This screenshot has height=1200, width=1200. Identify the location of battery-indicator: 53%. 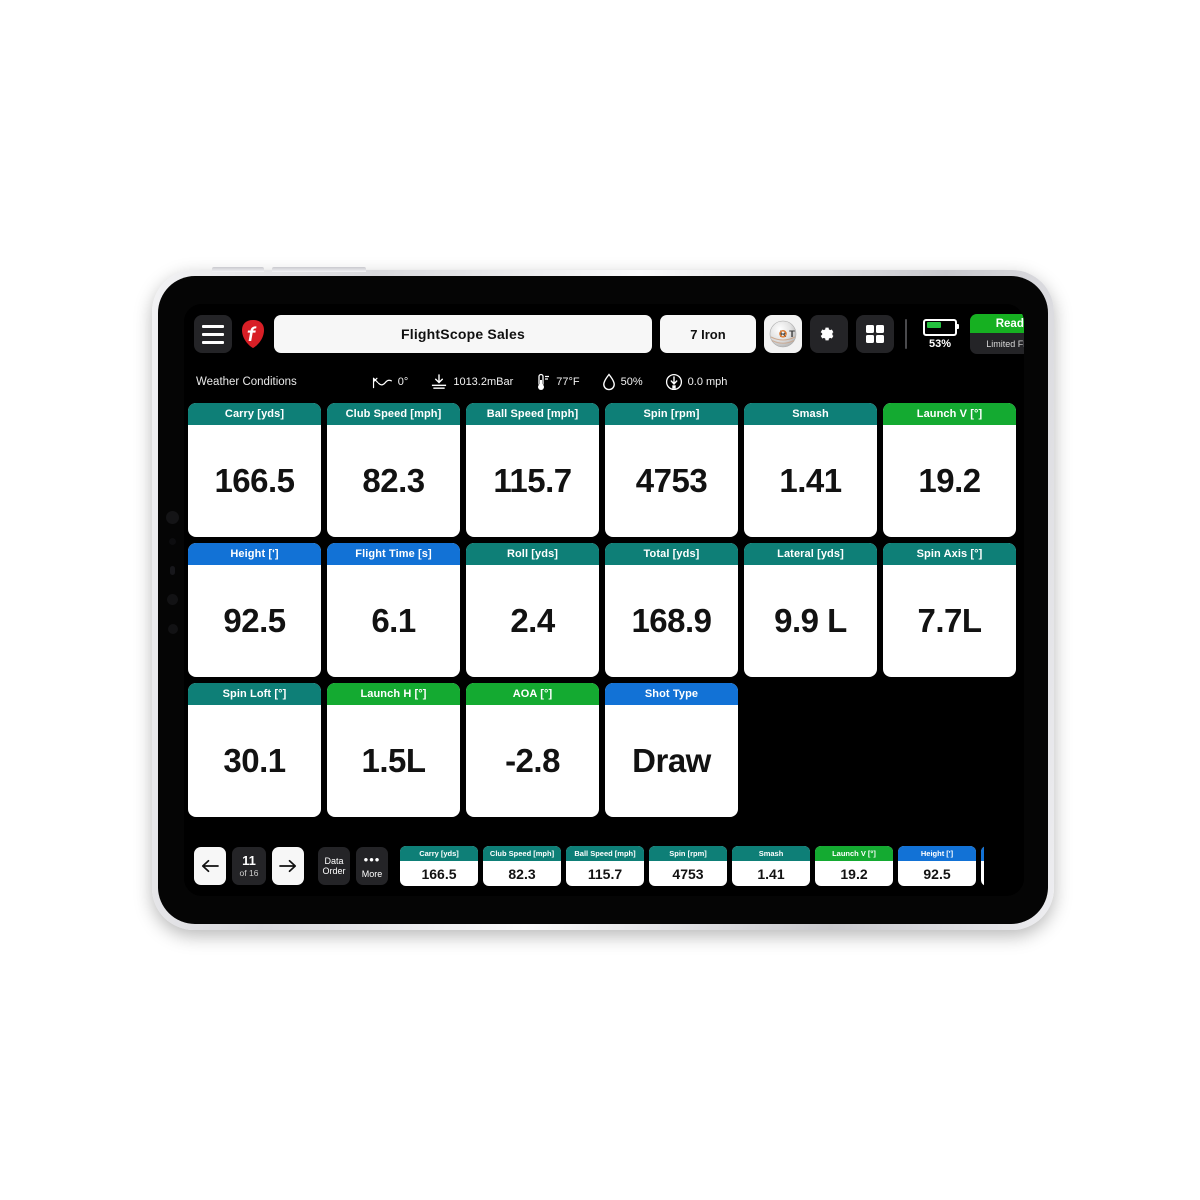
(940, 334).